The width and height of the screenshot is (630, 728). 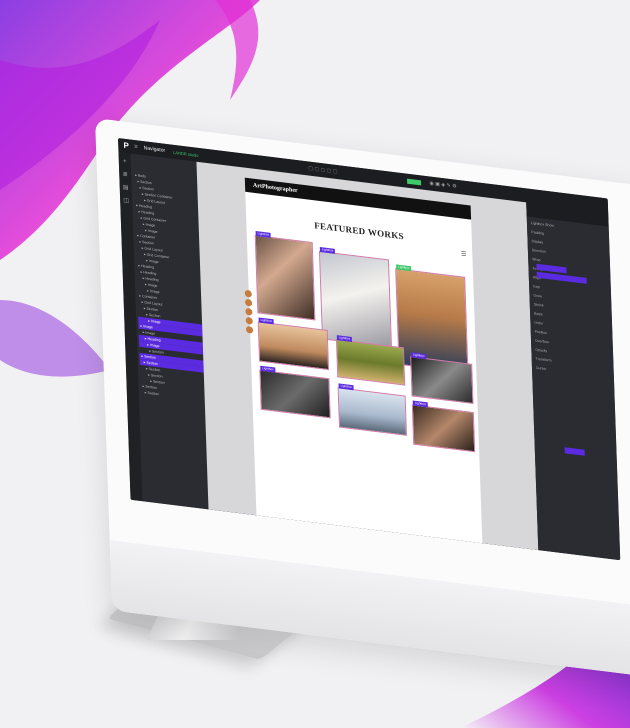 I want to click on menu-icon: ≡, so click(x=136, y=147).